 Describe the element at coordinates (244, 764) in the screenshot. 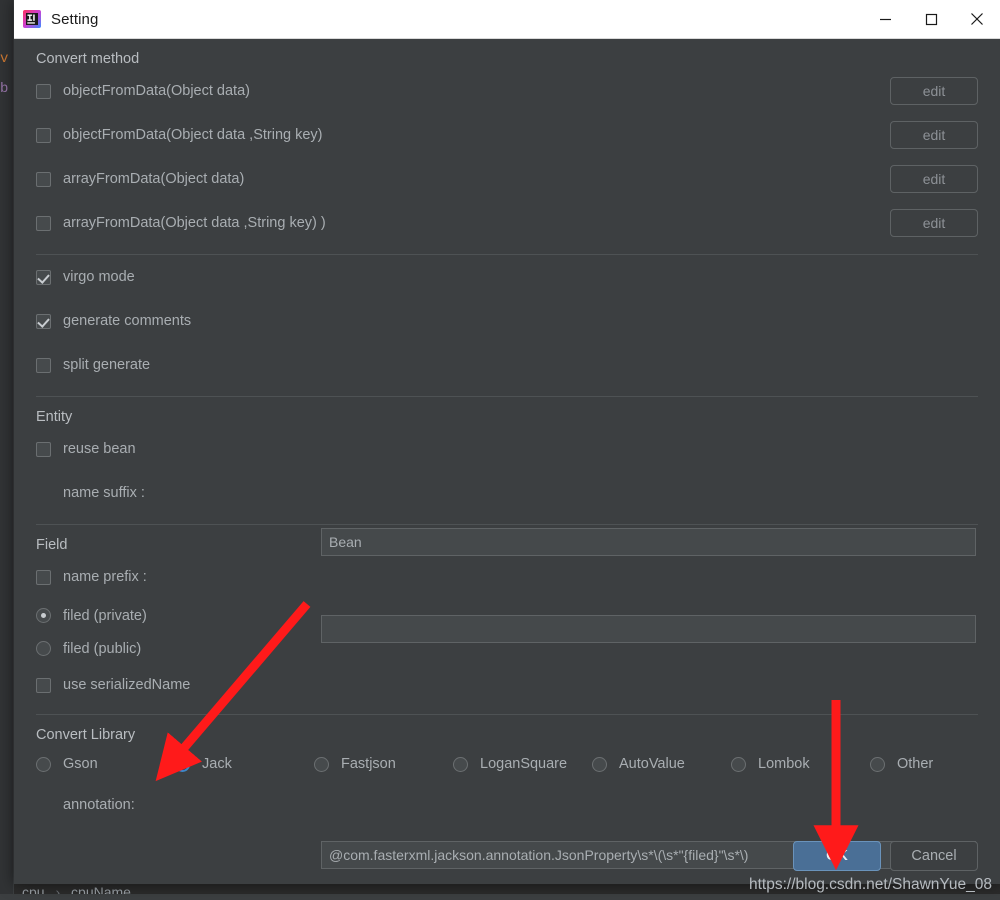

I see `library-option-jack: Jack` at that location.